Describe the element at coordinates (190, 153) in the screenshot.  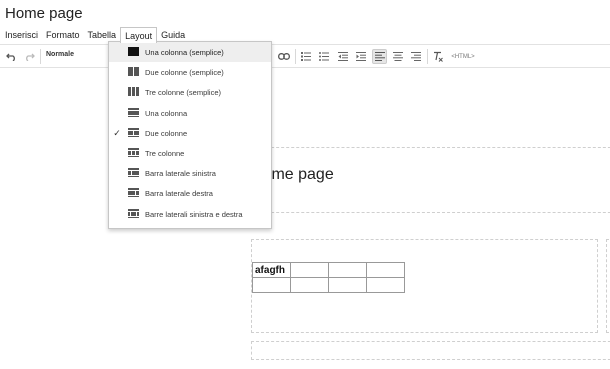
I see `menu-item-tre-colonne: Tre colonne` at that location.